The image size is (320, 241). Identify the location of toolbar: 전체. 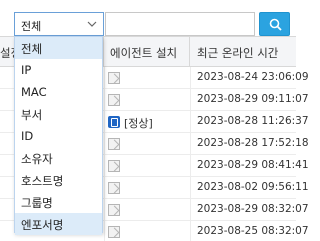
(148, 18).